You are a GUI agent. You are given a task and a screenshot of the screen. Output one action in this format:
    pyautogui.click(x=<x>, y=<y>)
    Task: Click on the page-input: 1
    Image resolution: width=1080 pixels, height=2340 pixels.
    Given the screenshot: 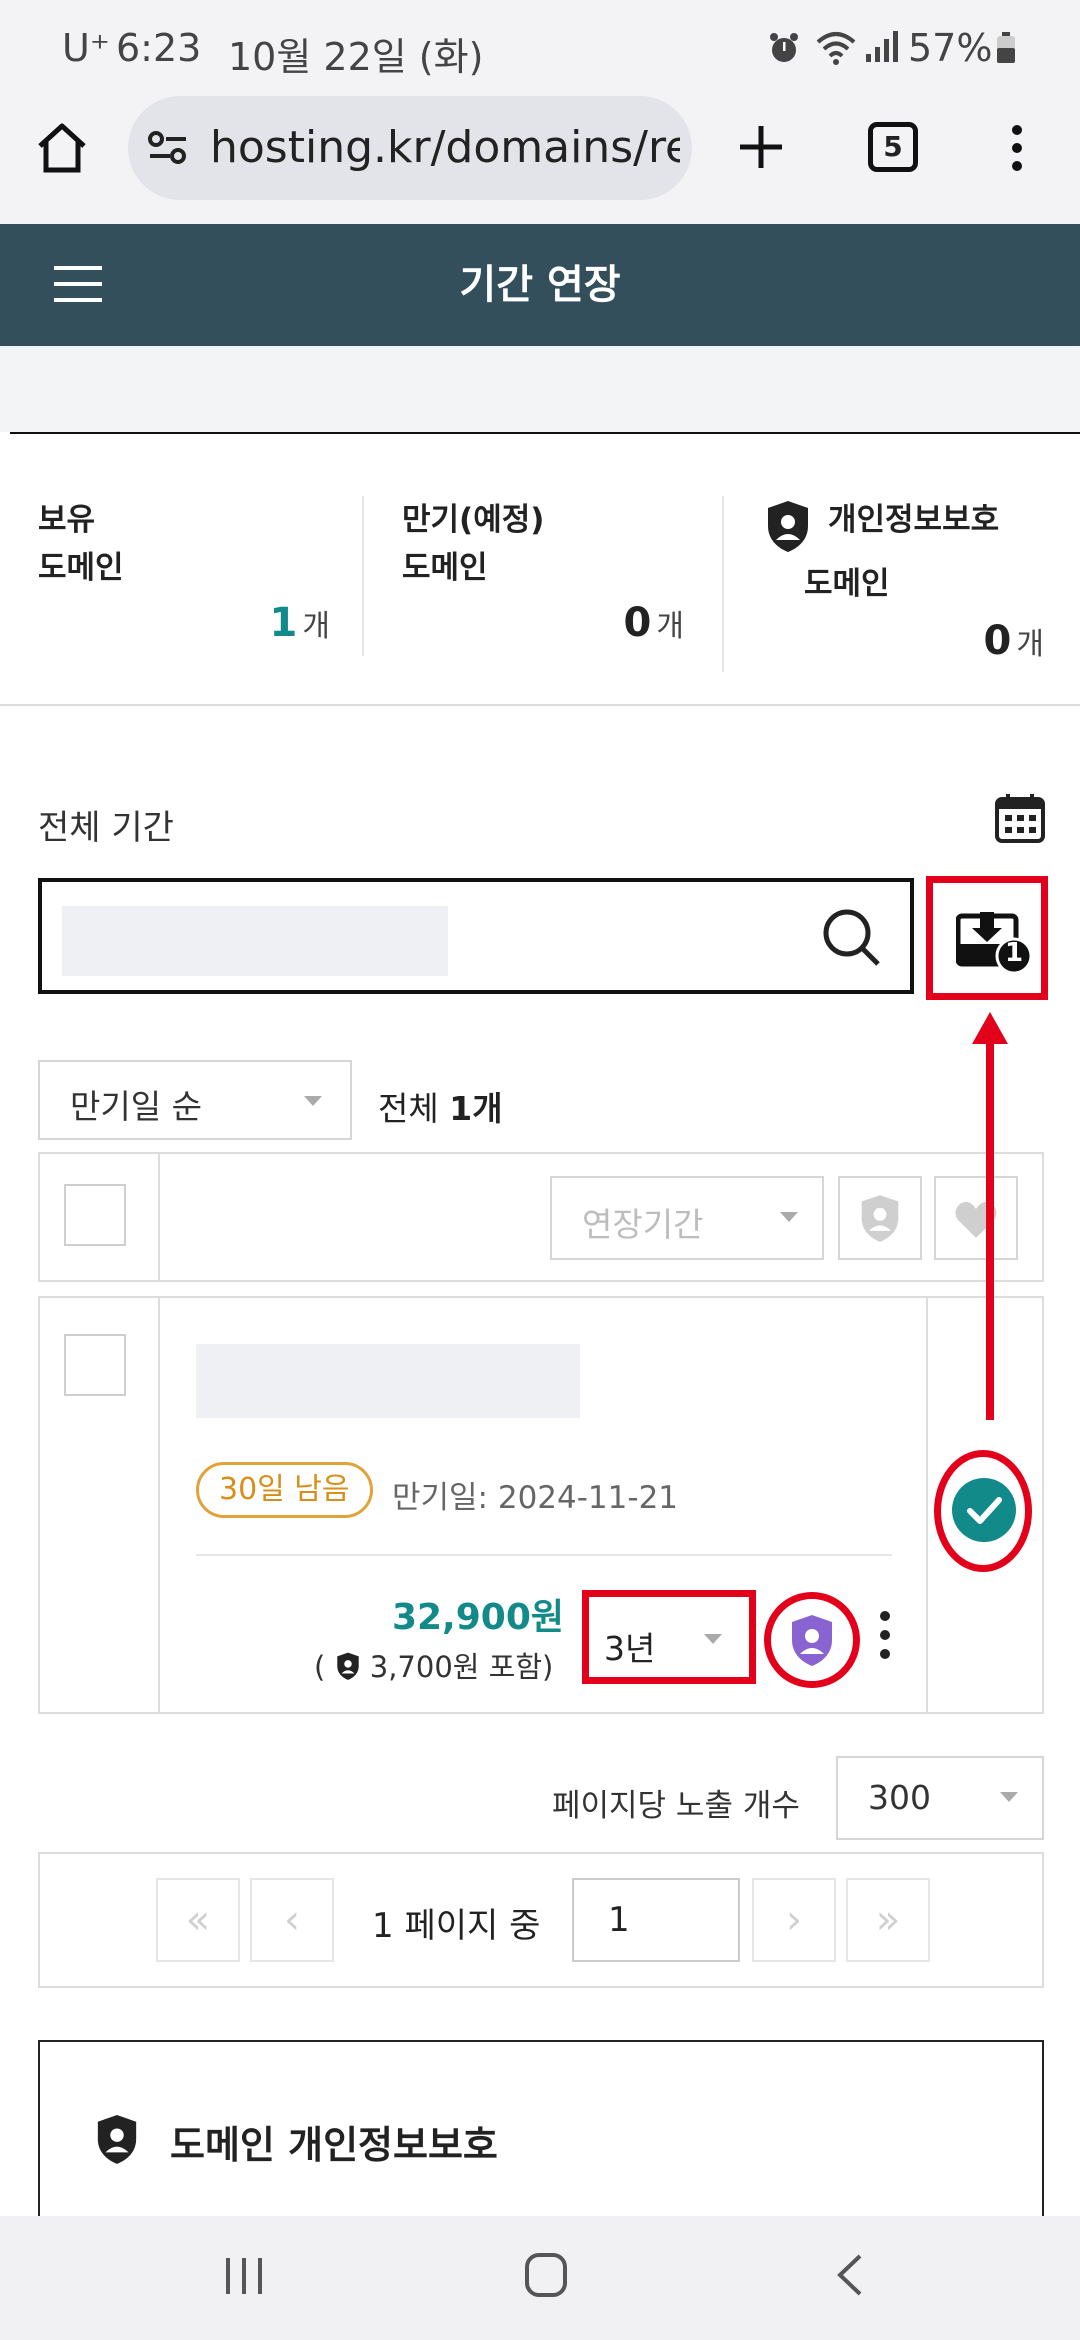 What is the action you would take?
    pyautogui.click(x=656, y=1920)
    